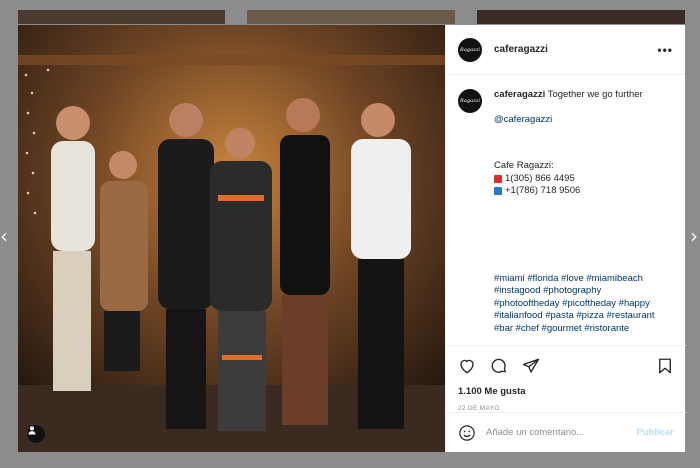 The image size is (700, 468). I want to click on next-post-arrow: ›, so click(694, 236).